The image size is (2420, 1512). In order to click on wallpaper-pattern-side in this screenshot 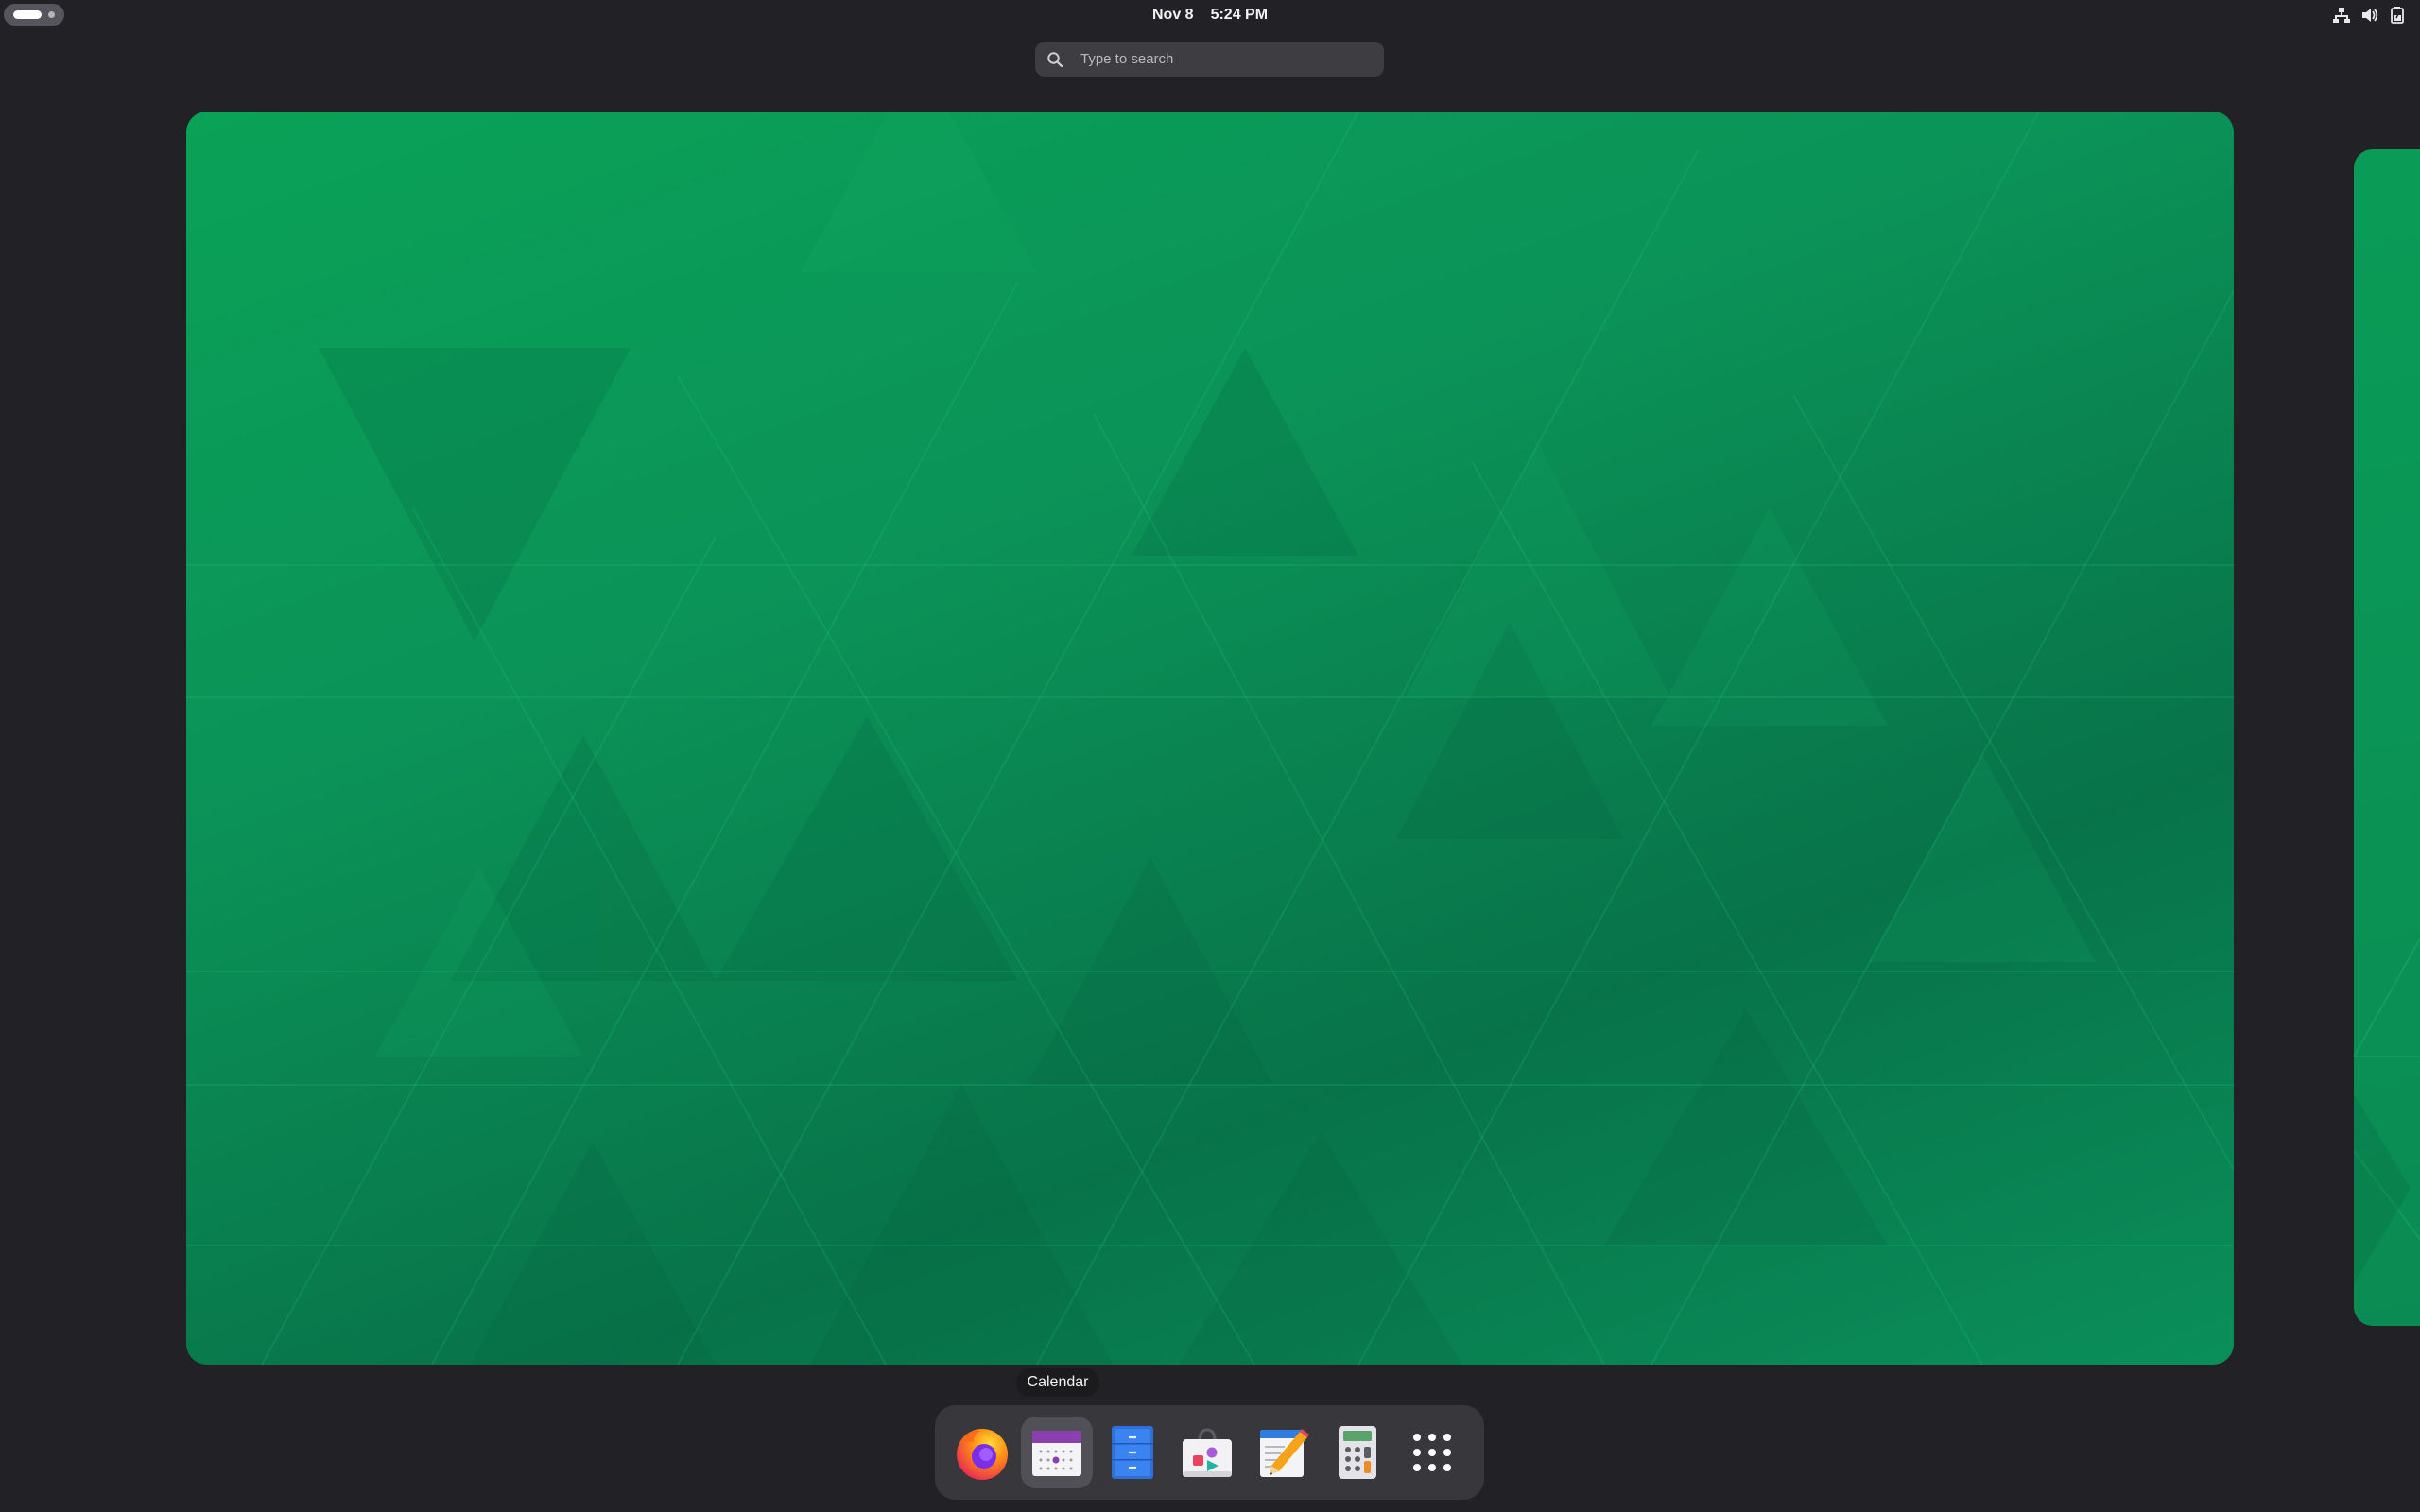, I will do `click(2387, 1109)`.